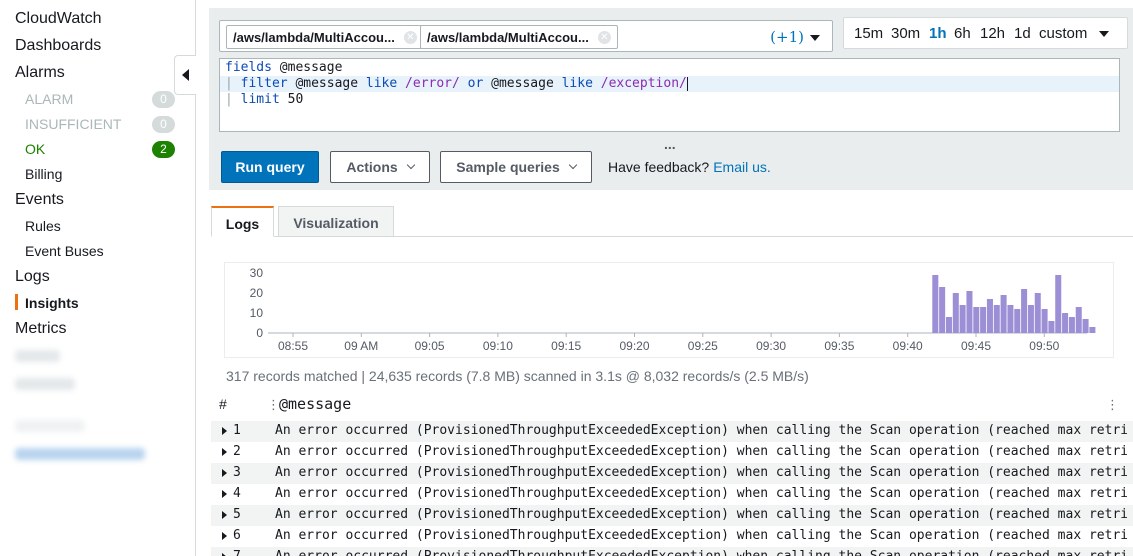 Image resolution: width=1133 pixels, height=556 pixels. I want to click on active-indicator, so click(16, 302).